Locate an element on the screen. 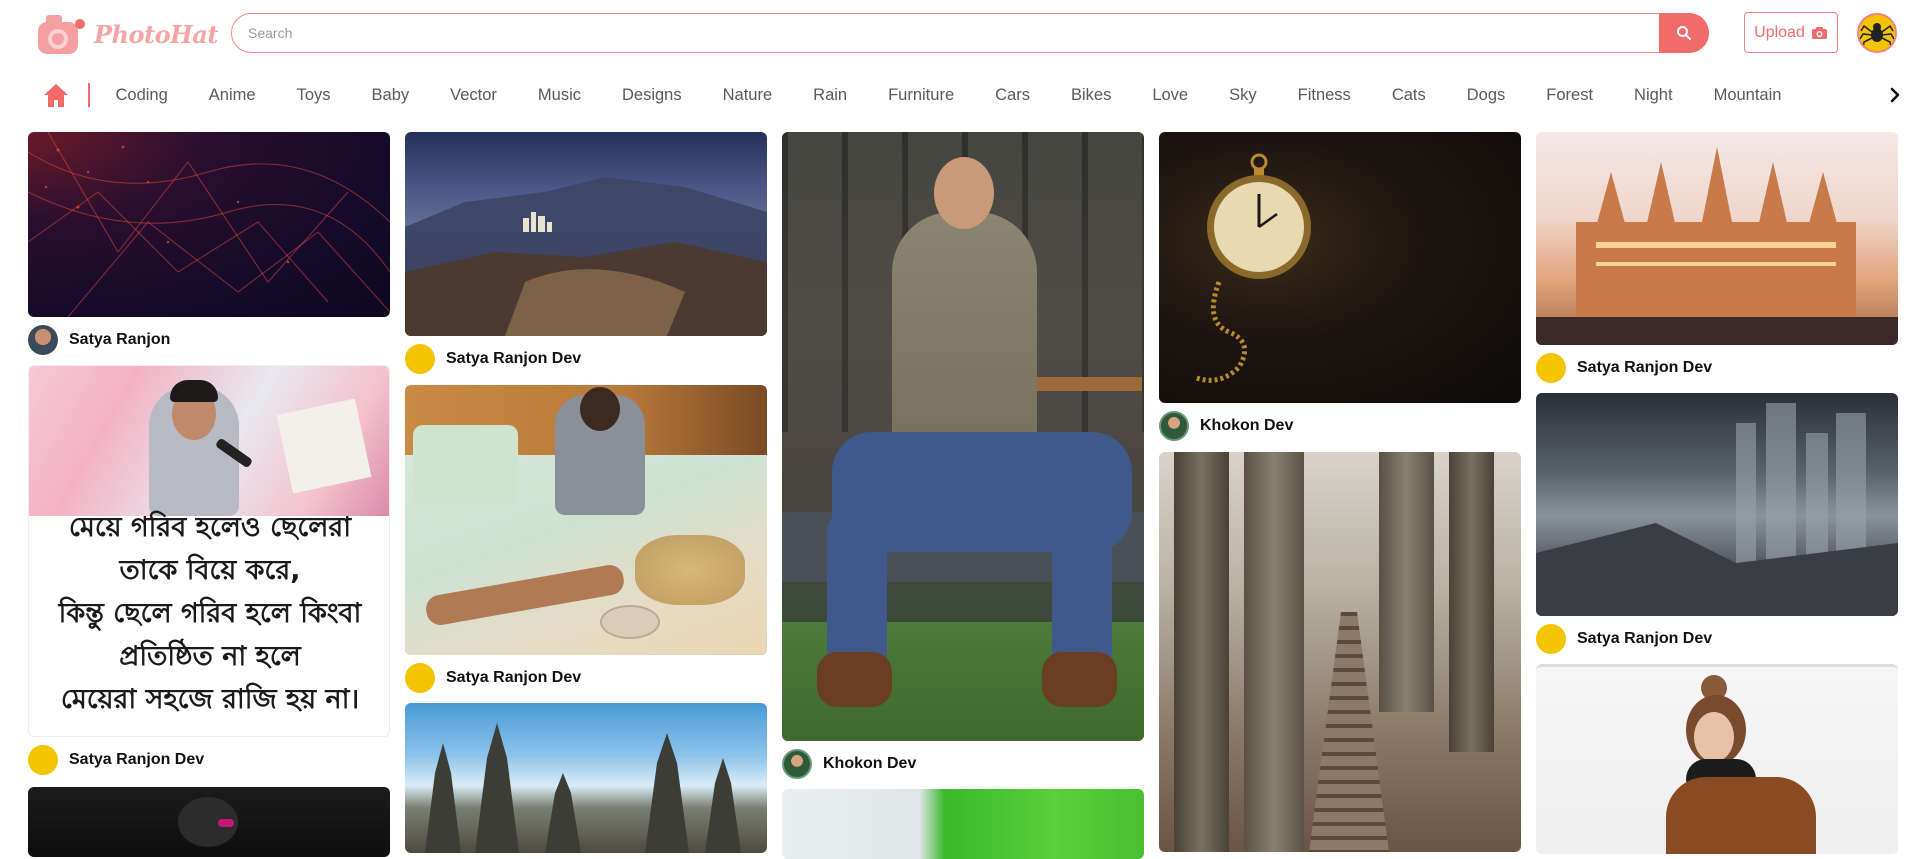  category-coding: Coding is located at coordinates (141, 95).